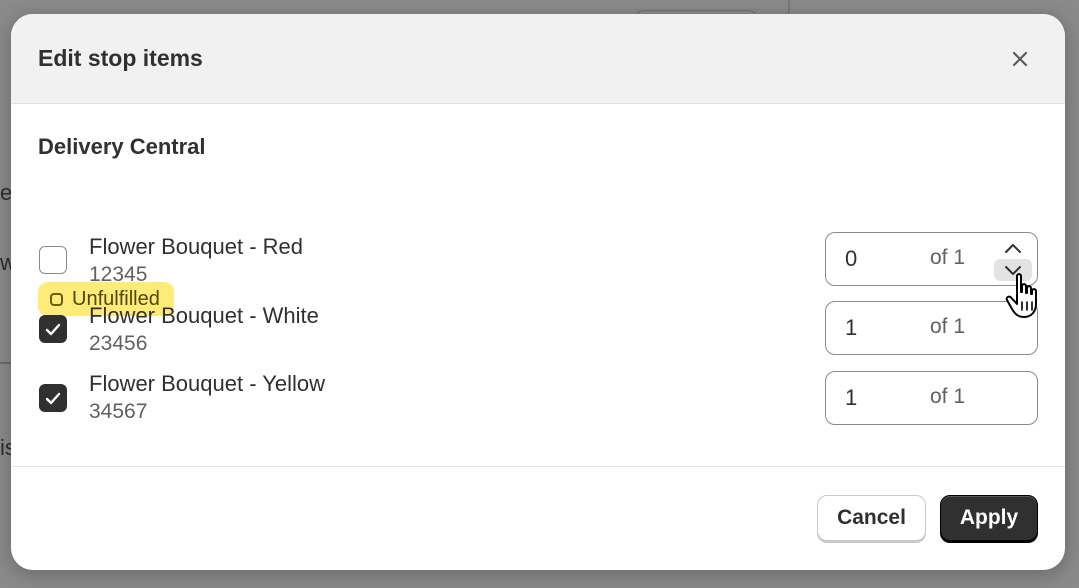 The height and width of the screenshot is (588, 1079). What do you see at coordinates (871, 518) in the screenshot?
I see `cancel-button: Cancel` at bounding box center [871, 518].